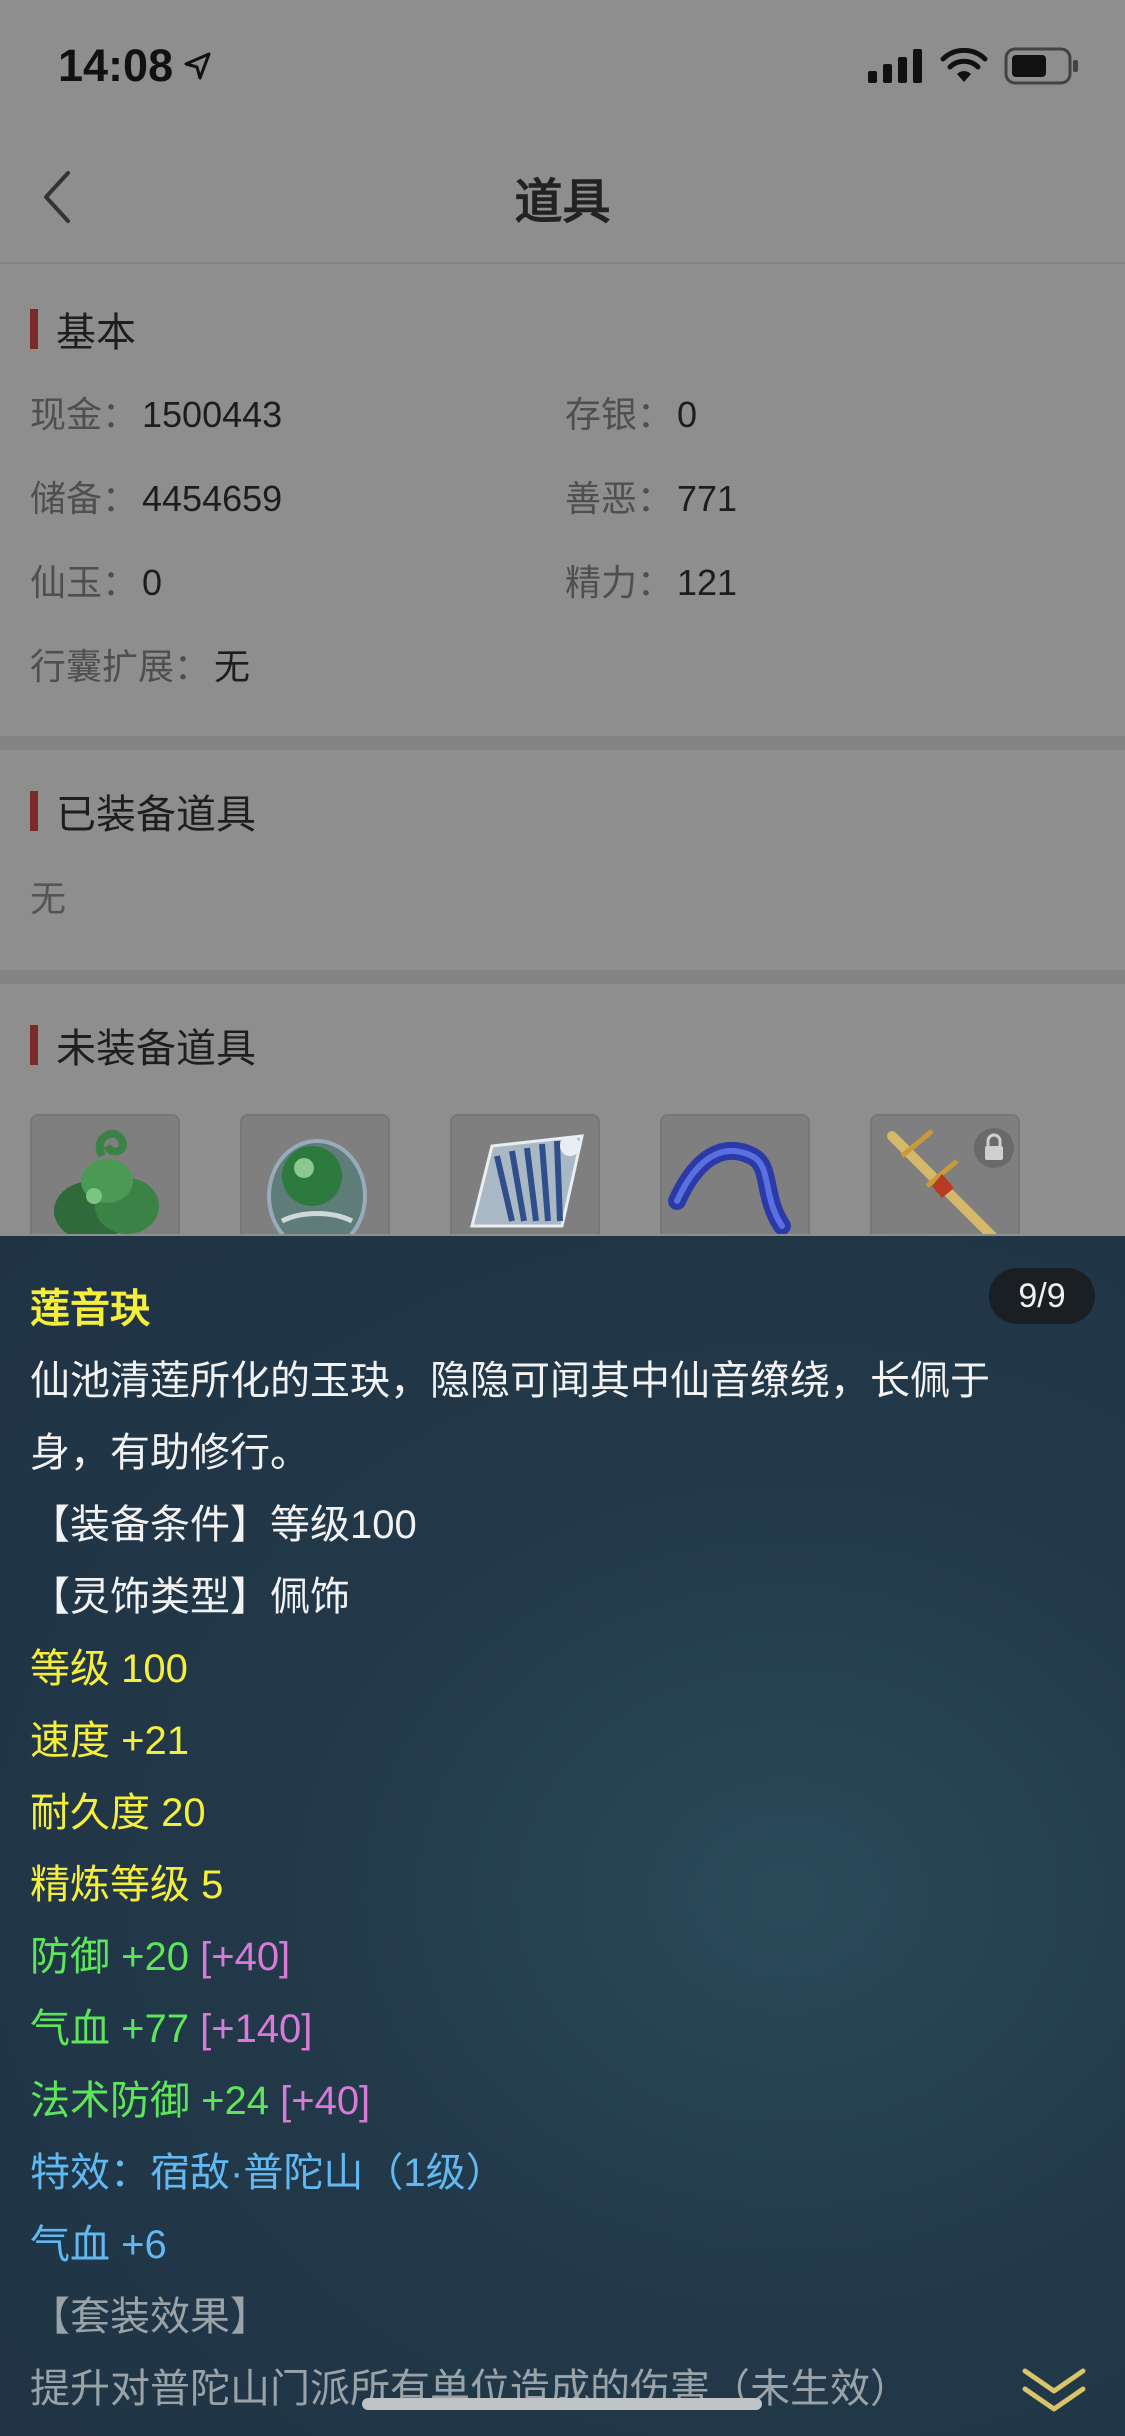 The image size is (1125, 2436). What do you see at coordinates (562, 202) in the screenshot?
I see `page-title: 道具` at bounding box center [562, 202].